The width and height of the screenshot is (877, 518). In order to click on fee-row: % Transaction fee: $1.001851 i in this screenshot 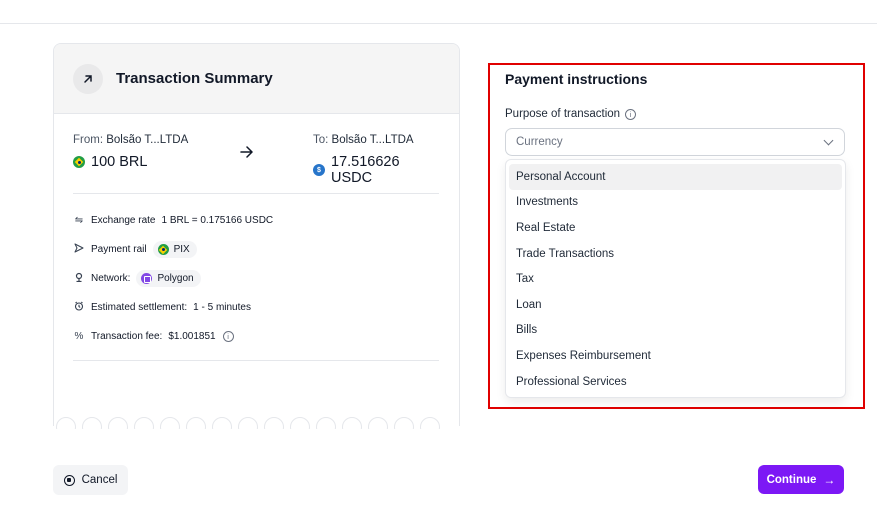, I will do `click(173, 336)`.